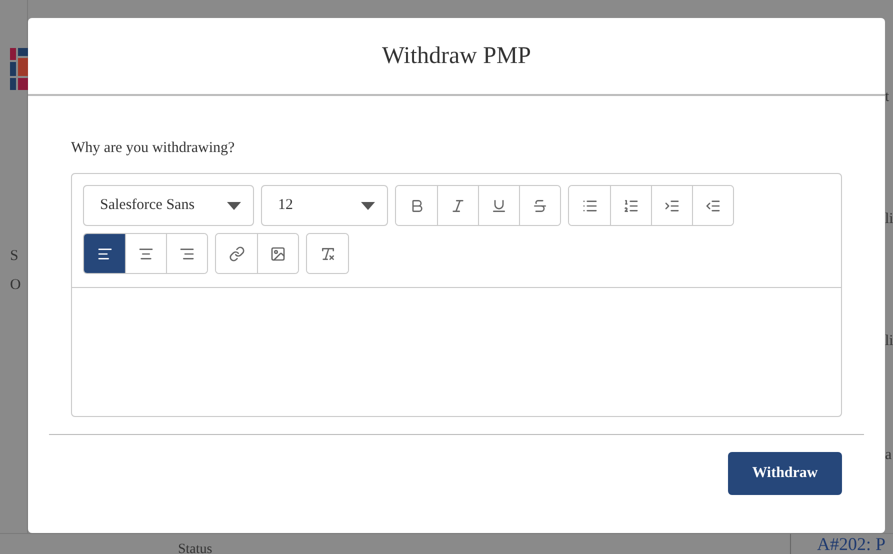  Describe the element at coordinates (16, 285) in the screenshot. I see `background-text: O` at that location.